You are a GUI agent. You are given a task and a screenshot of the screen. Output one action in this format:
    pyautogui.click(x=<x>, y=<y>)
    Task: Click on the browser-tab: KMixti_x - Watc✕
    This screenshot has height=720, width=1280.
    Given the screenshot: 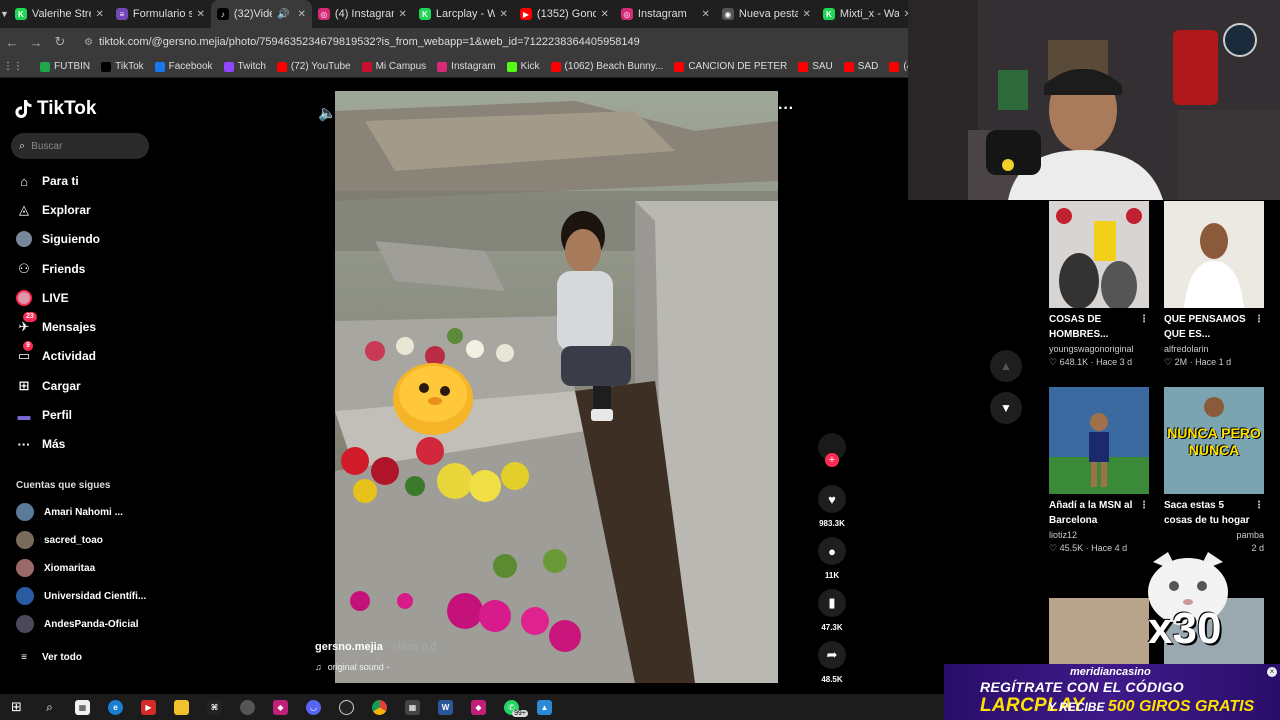 What is the action you would take?
    pyautogui.click(x=862, y=14)
    